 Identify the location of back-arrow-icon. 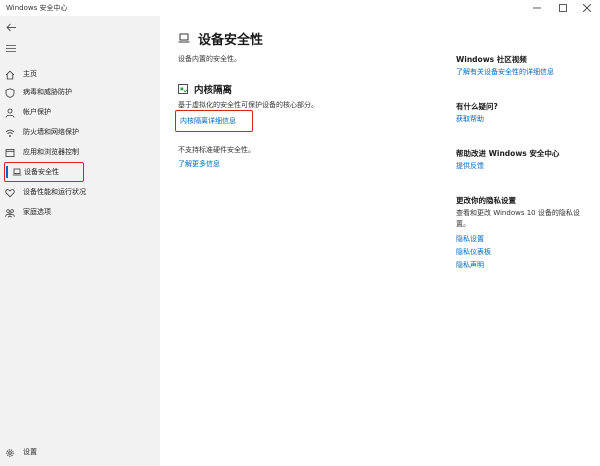
(10, 27).